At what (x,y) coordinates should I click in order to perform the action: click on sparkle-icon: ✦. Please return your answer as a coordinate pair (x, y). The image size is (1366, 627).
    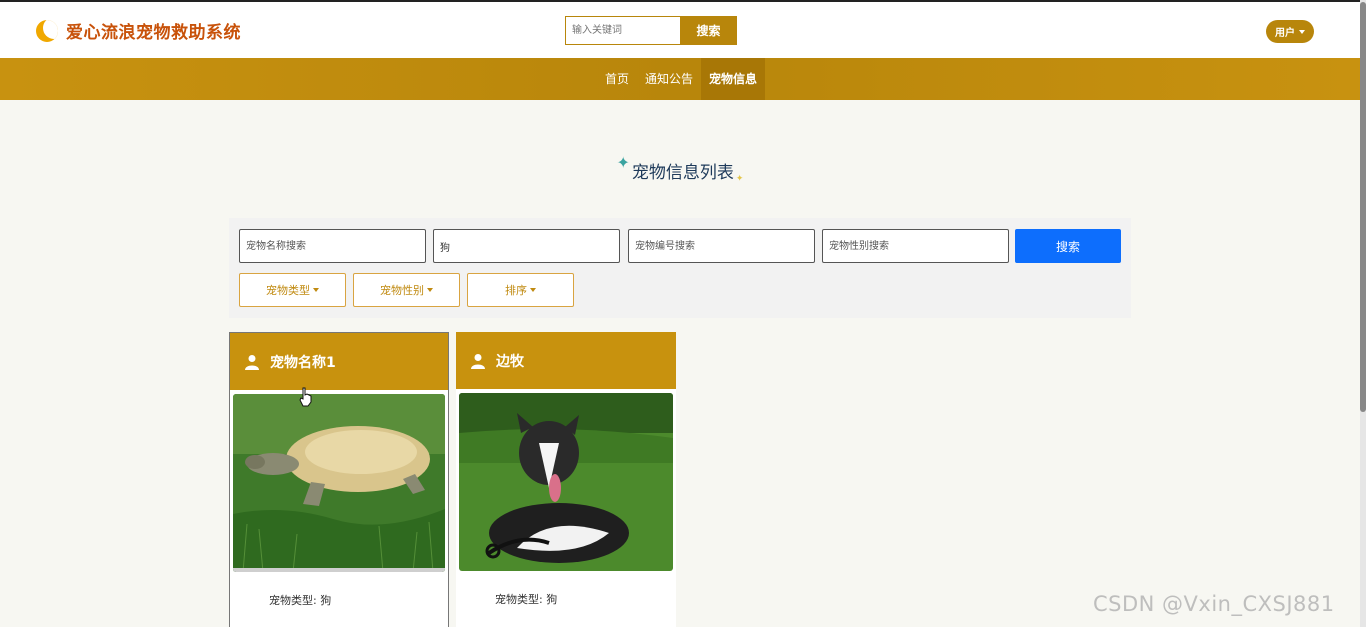
    Looking at the image, I should click on (739, 178).